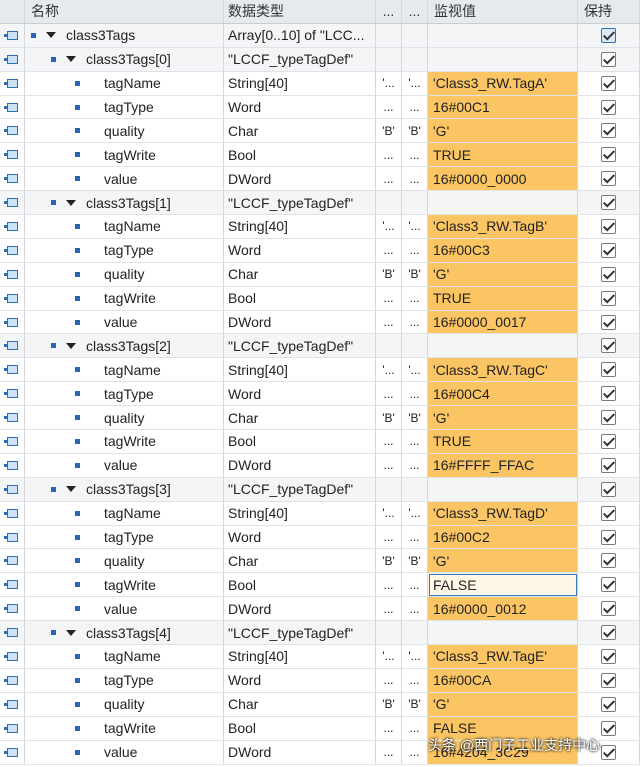 This screenshot has width=640, height=767. What do you see at coordinates (320, 680) in the screenshot?
I see `table-row: tagType Word...... 16#00CA` at bounding box center [320, 680].